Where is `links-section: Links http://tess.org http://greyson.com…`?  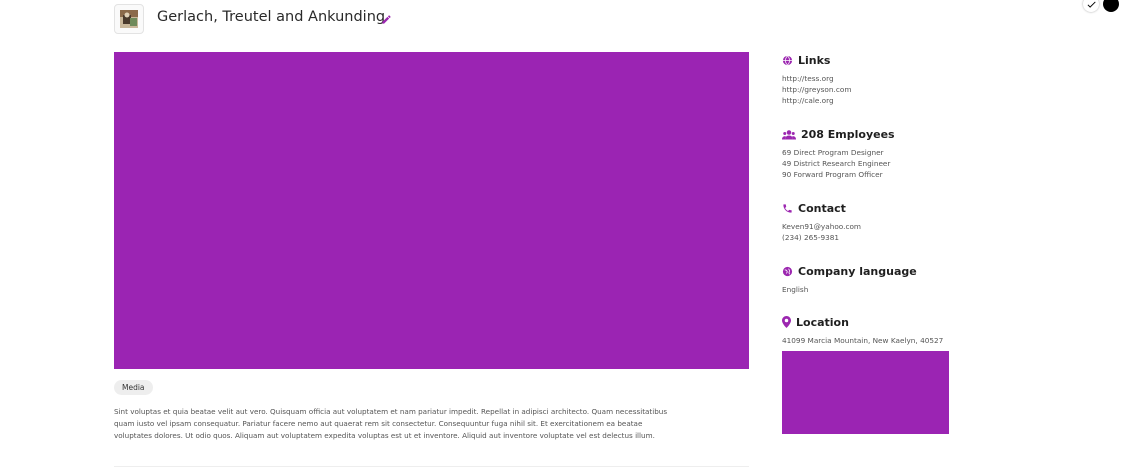 links-section: Links http://tess.org http://greyson.com… is located at coordinates (882, 79).